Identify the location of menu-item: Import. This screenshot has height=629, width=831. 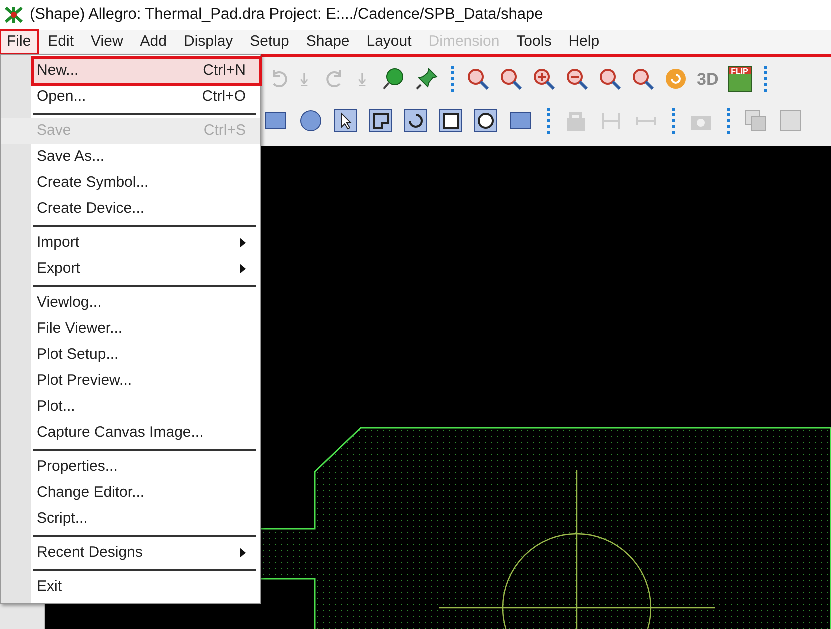
(130, 243).